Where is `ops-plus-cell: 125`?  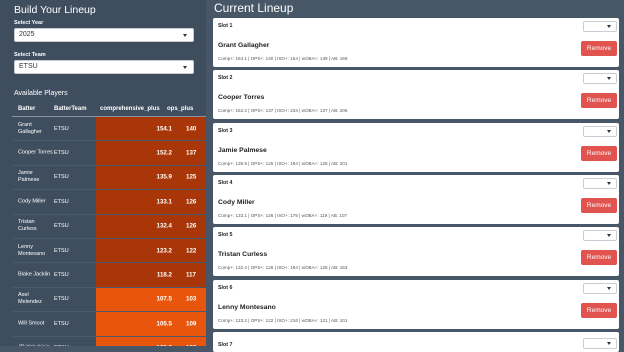 ops-plus-cell: 125 is located at coordinates (191, 177).